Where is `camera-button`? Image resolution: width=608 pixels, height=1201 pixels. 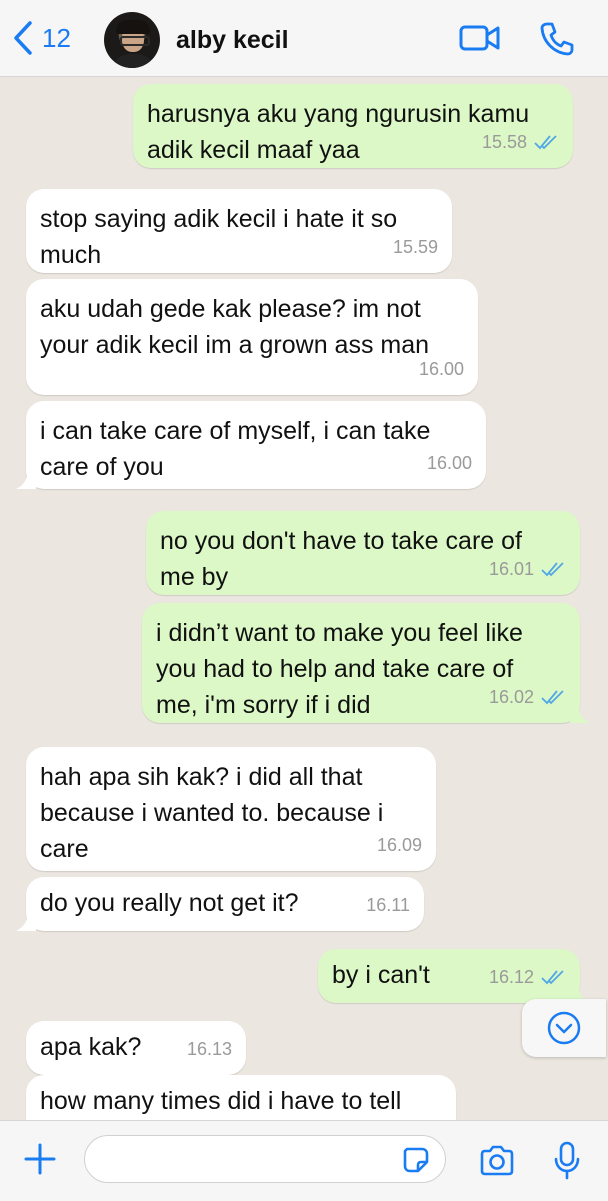 camera-button is located at coordinates (497, 1163).